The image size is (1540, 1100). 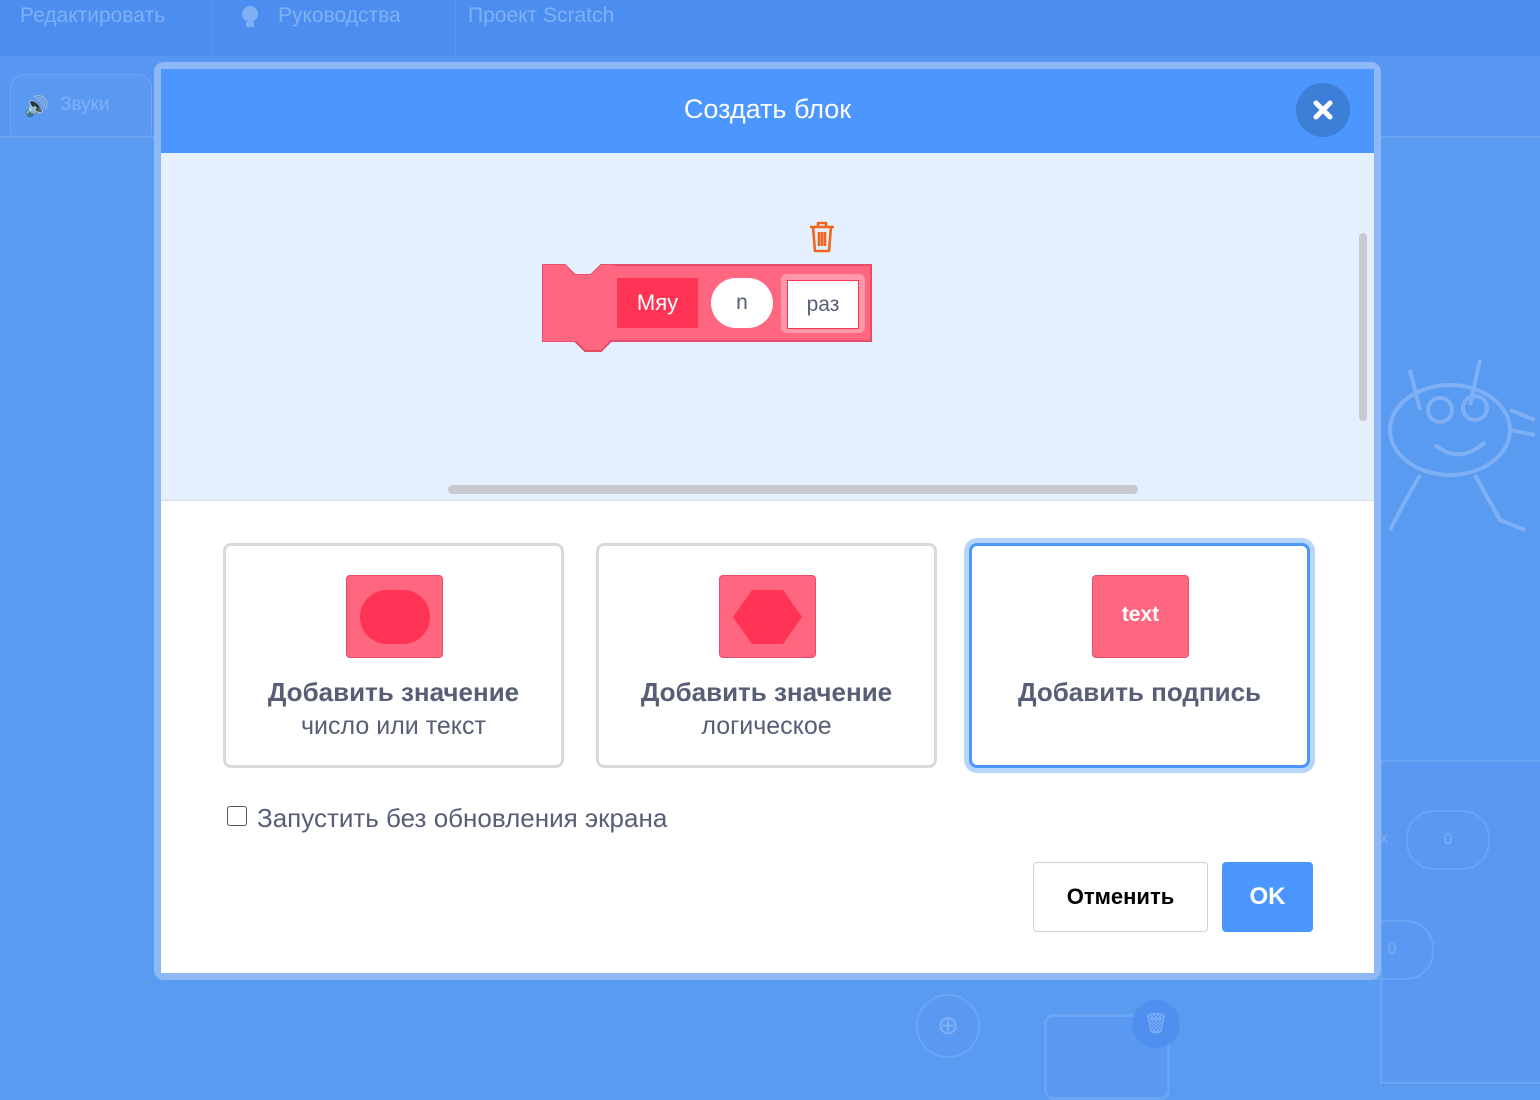 I want to click on close-button, so click(x=1323, y=110).